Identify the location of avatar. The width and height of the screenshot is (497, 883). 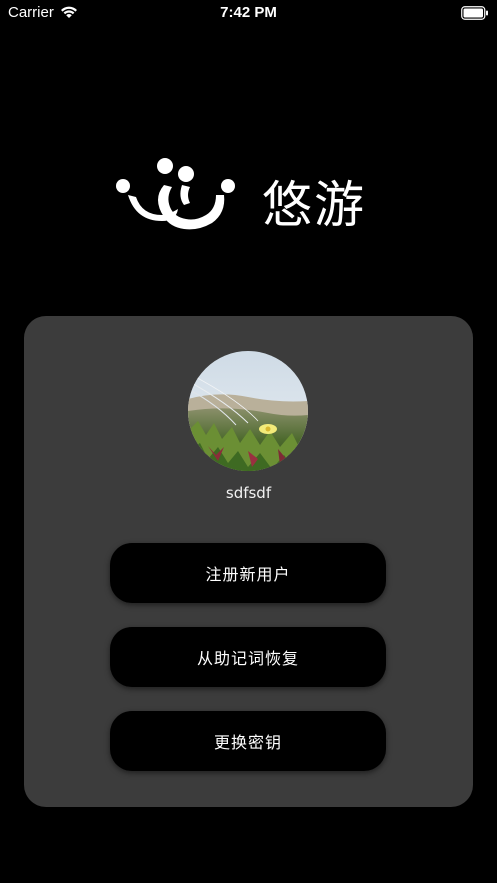
(248, 411).